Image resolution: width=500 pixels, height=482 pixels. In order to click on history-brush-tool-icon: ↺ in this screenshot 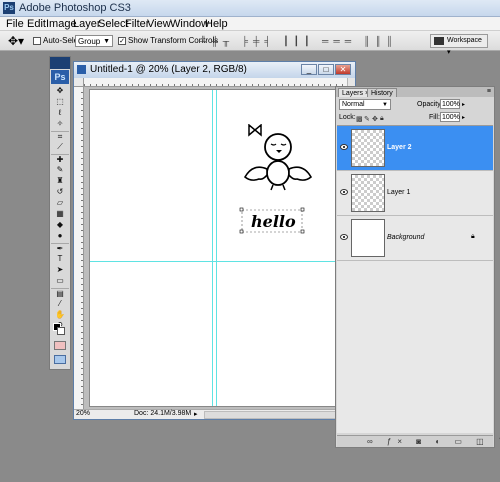, I will do `click(60, 192)`.